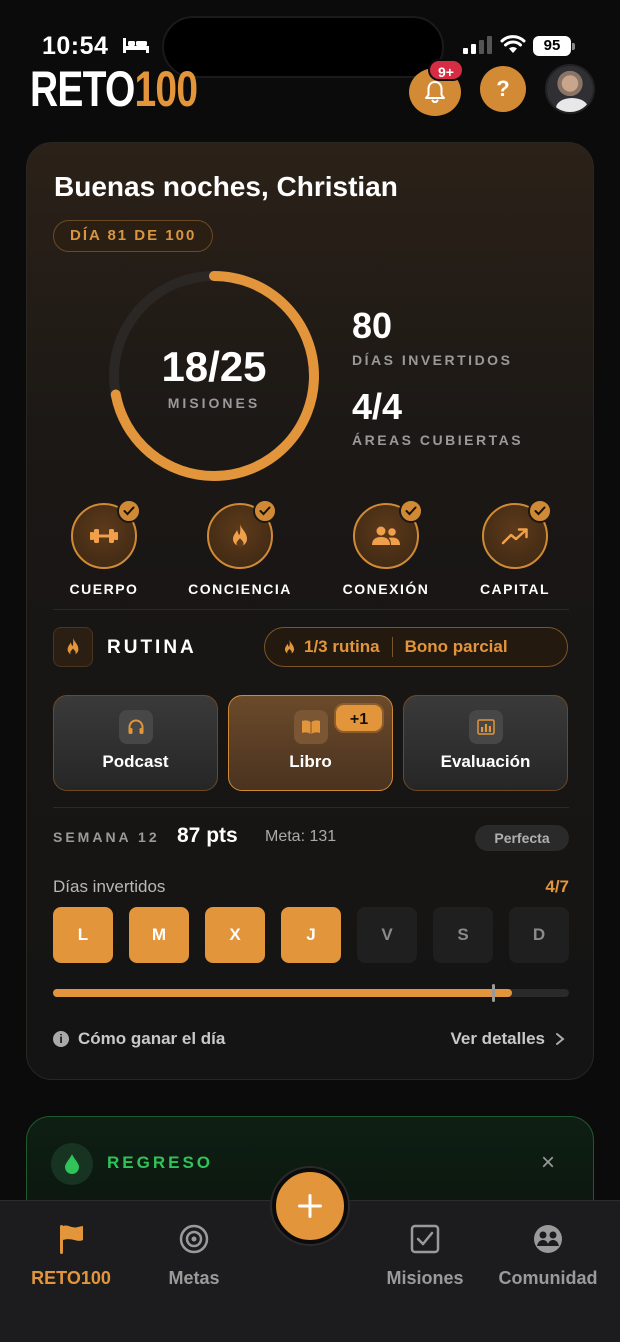 This screenshot has height=1342, width=620. I want to click on area-conciencia-circle, so click(242, 534).